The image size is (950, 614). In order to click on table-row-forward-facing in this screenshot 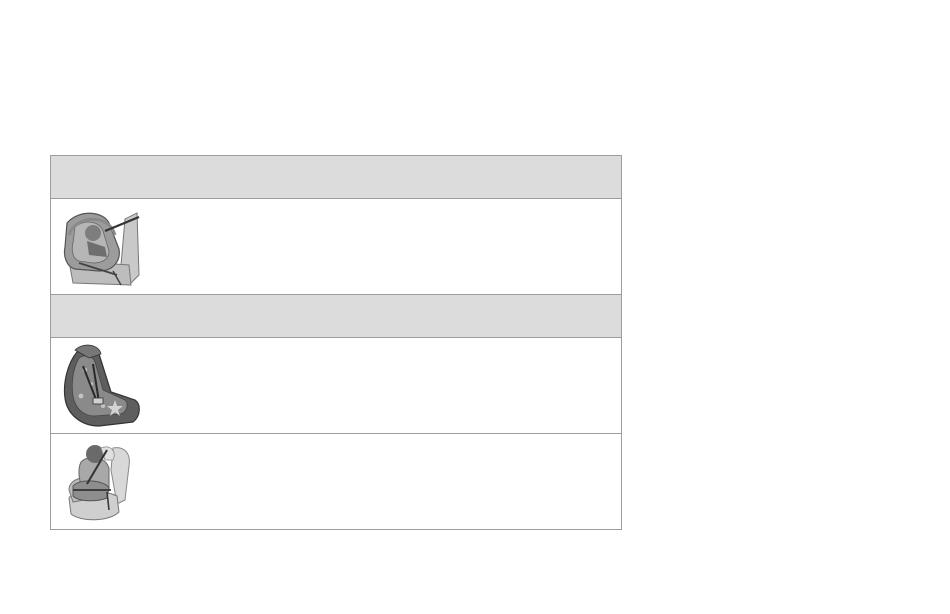, I will do `click(336, 386)`.